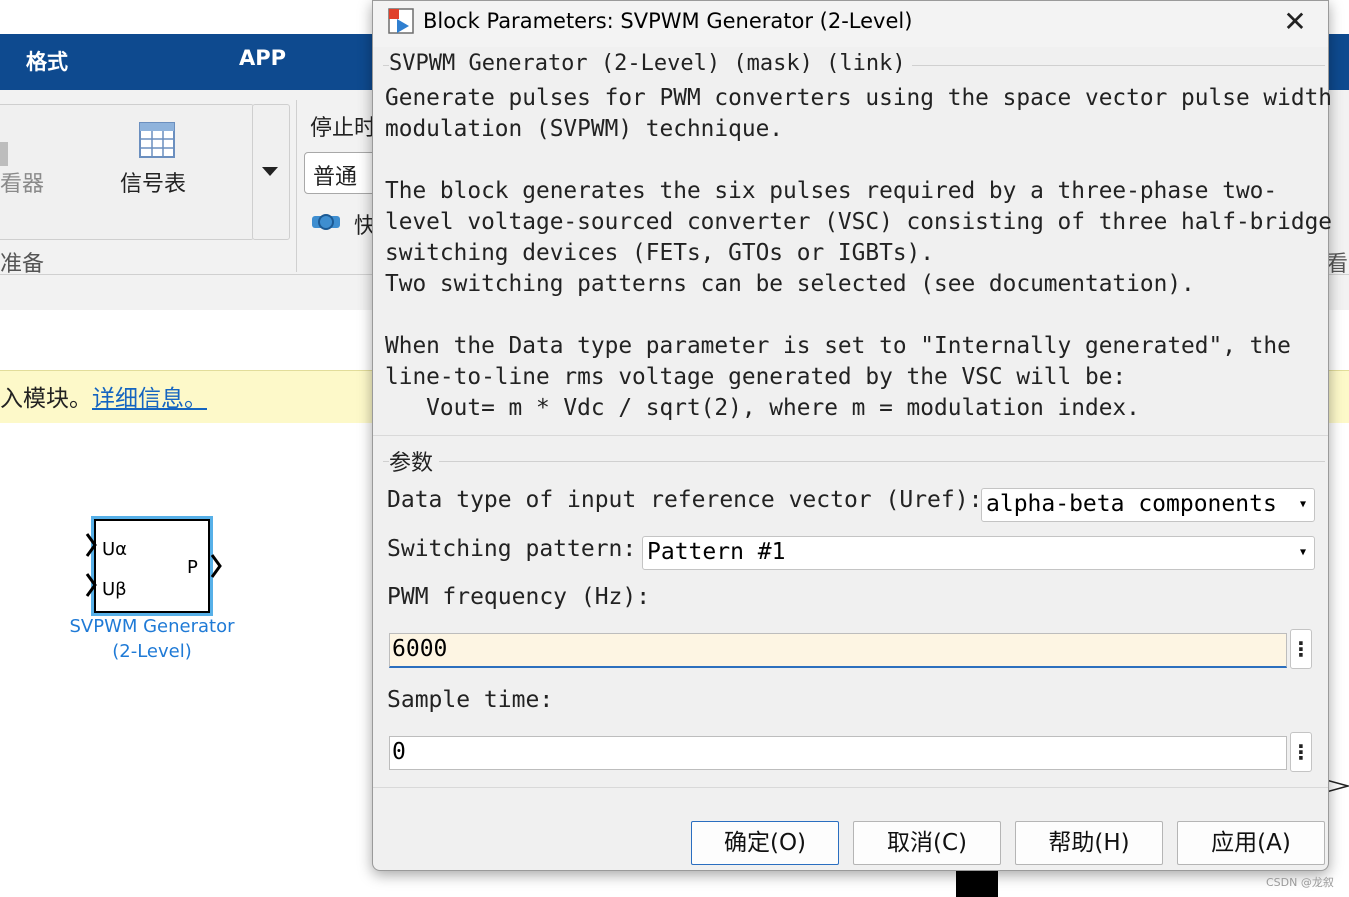 The width and height of the screenshot is (1349, 897). Describe the element at coordinates (1300, 882) in the screenshot. I see `watermark: CSDN @龙叙` at that location.